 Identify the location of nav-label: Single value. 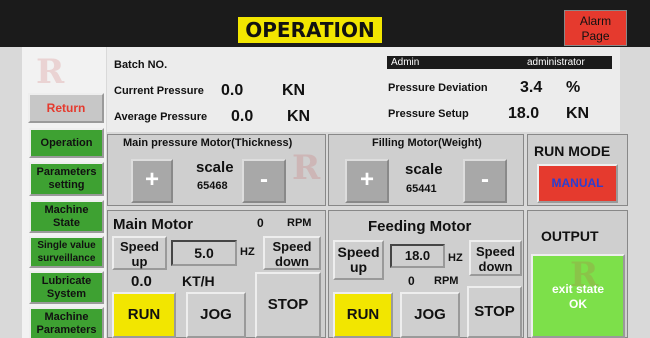
(66, 245).